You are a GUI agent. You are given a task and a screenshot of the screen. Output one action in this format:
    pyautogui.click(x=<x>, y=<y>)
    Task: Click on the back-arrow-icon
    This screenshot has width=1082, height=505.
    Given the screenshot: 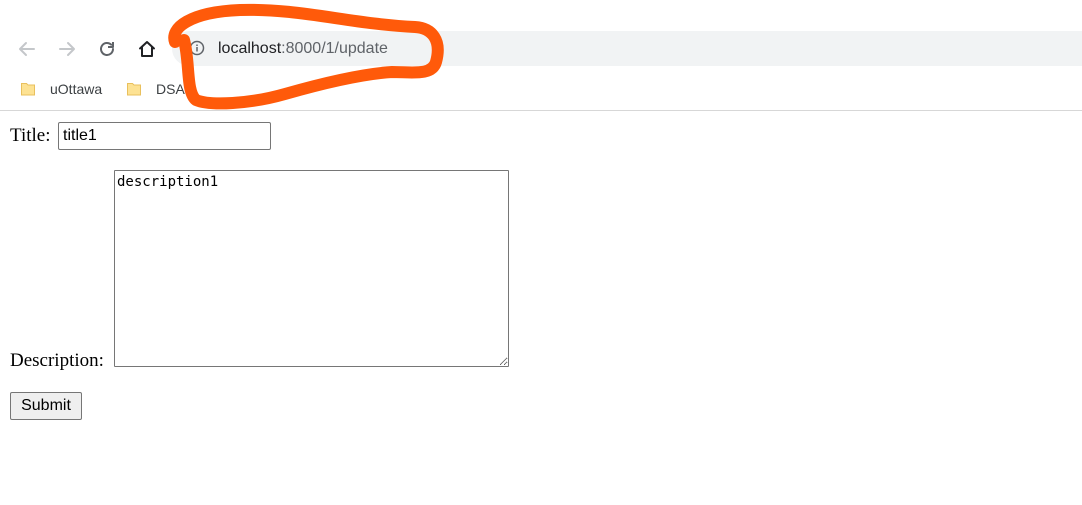 What is the action you would take?
    pyautogui.click(x=27, y=49)
    